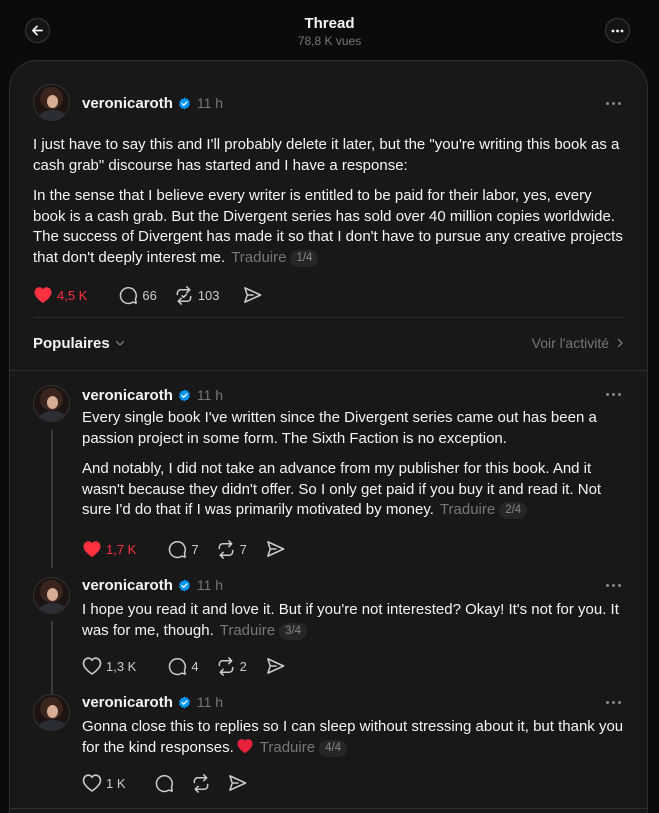 The width and height of the screenshot is (659, 813). I want to click on repost-button: 2, so click(231, 666).